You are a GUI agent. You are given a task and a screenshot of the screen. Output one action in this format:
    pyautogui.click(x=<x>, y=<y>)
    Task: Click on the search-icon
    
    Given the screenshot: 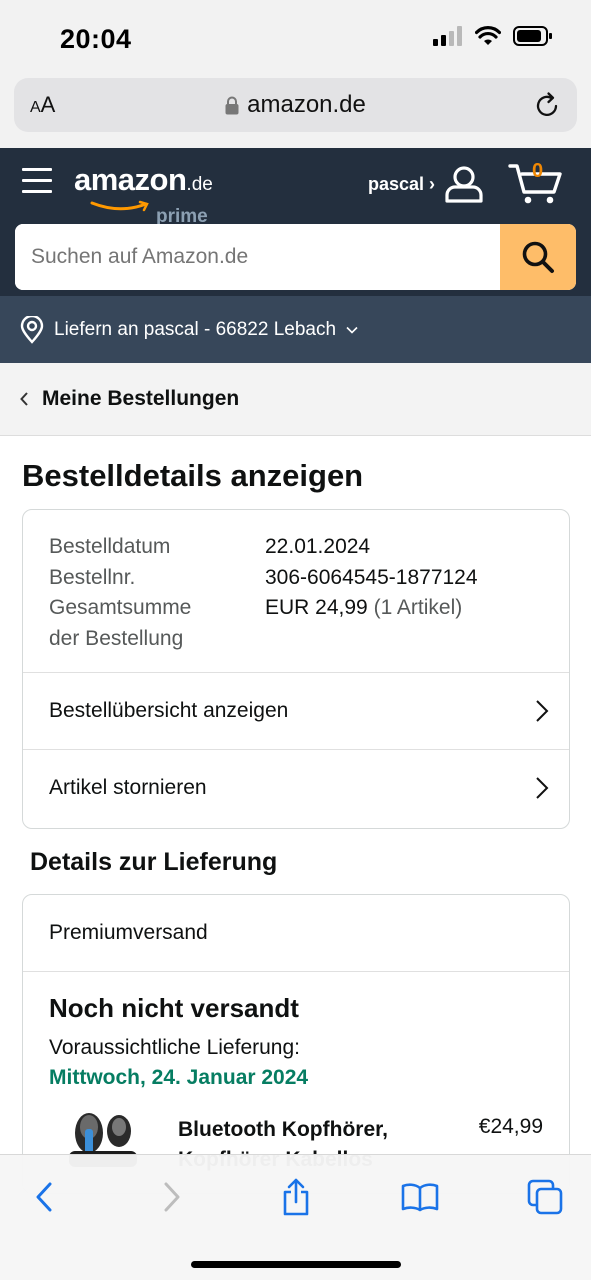 What is the action you would take?
    pyautogui.click(x=538, y=257)
    